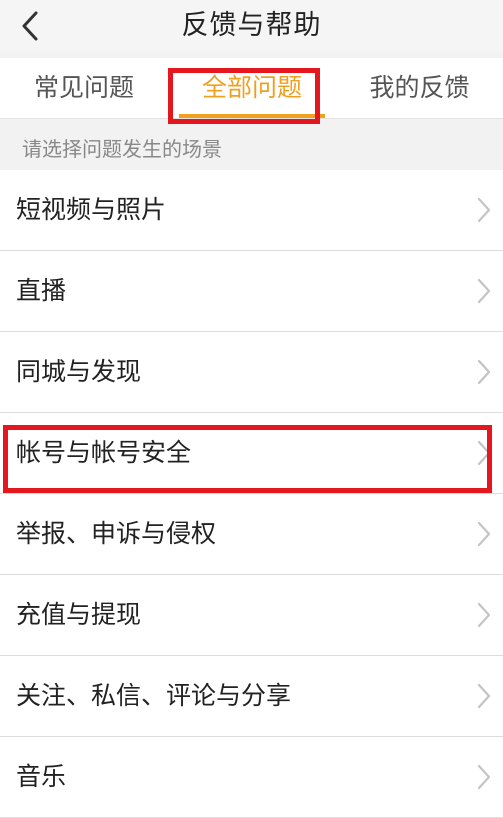 Image resolution: width=503 pixels, height=818 pixels. Describe the element at coordinates (91, 209) in the screenshot. I see `list-item-label: 短视频与照片` at that location.